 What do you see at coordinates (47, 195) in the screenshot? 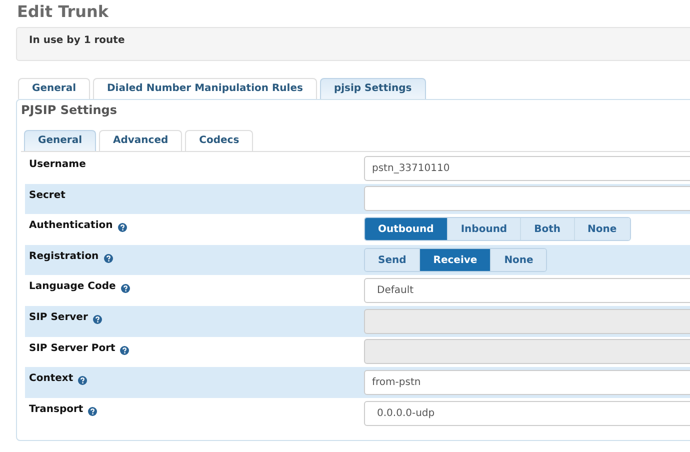
I see `field-label: Secret` at bounding box center [47, 195].